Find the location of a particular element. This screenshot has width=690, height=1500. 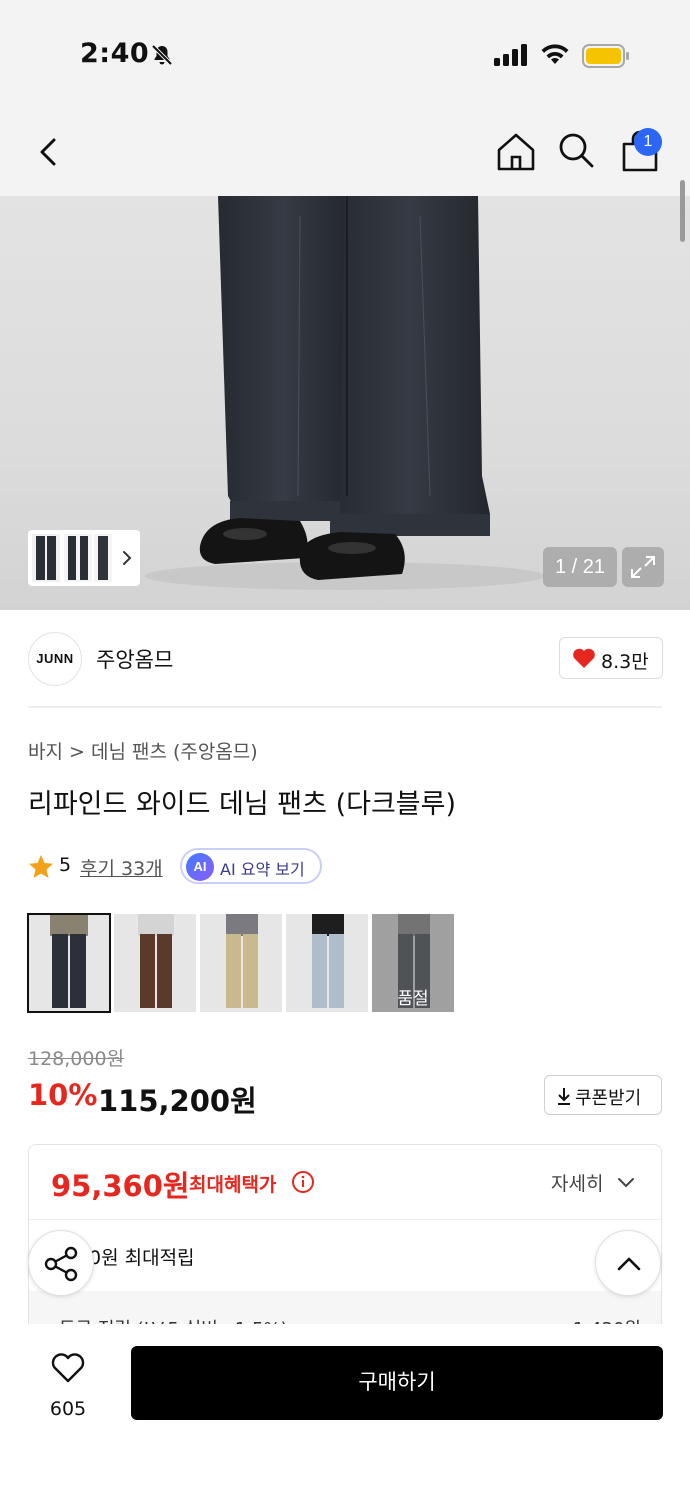

chevron-down-icon is located at coordinates (626, 1182).